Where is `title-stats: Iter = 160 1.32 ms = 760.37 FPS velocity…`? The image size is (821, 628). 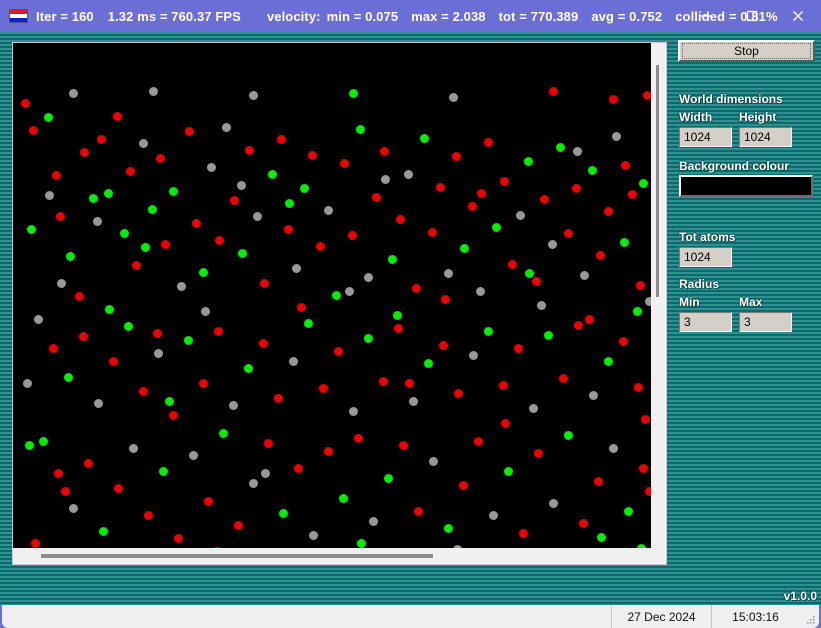
title-stats: Iter = 160 1.32 ms = 760.37 FPS velocity… is located at coordinates (407, 16).